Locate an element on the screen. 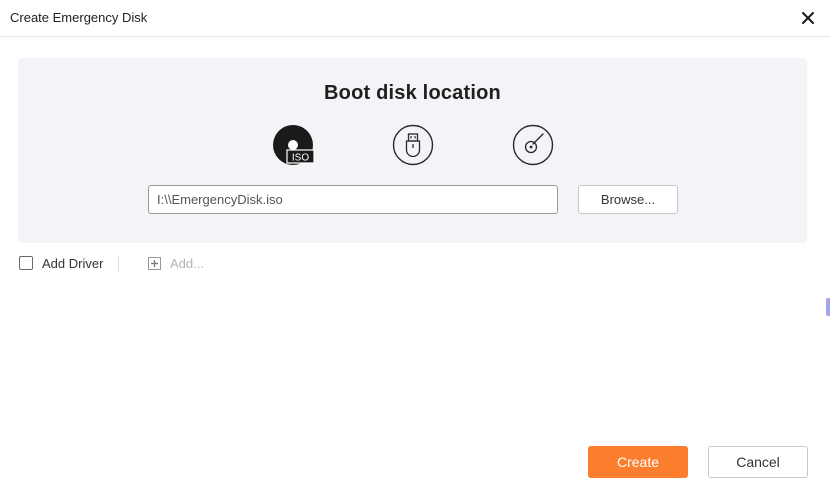  usb-drive-icon is located at coordinates (413, 145).